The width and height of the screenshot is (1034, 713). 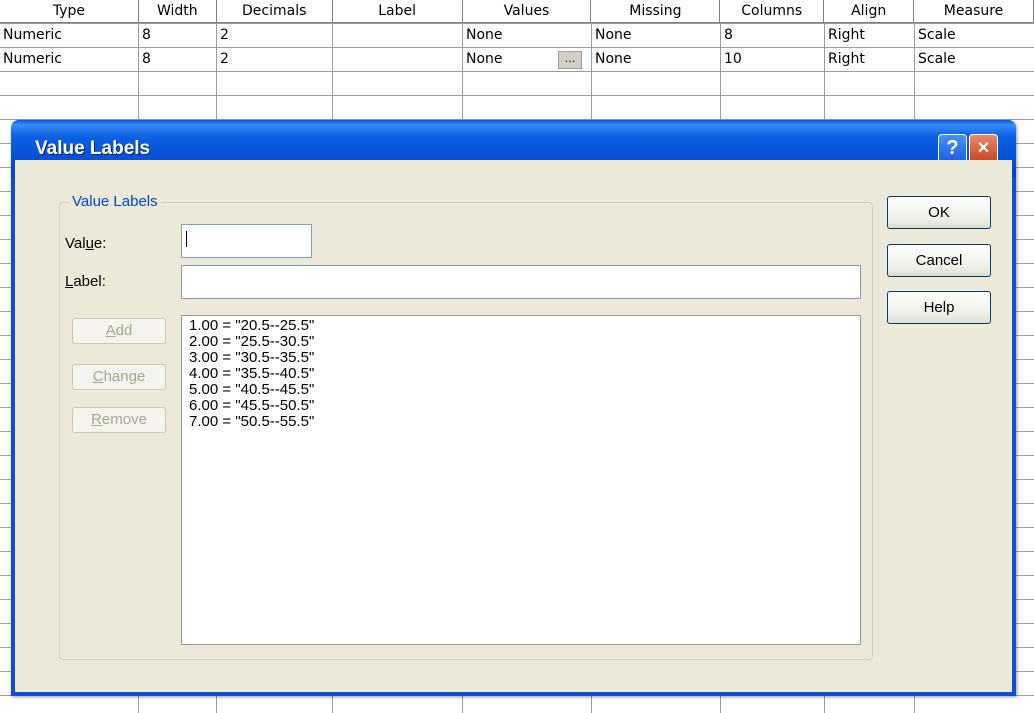 What do you see at coordinates (397, 11) in the screenshot?
I see `column-header-label: Label` at bounding box center [397, 11].